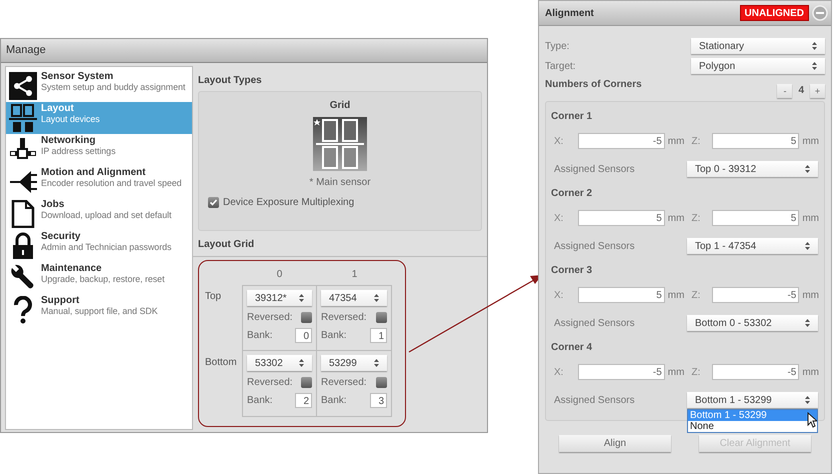 This screenshot has height=474, width=834. I want to click on field-label: Target:, so click(560, 67).